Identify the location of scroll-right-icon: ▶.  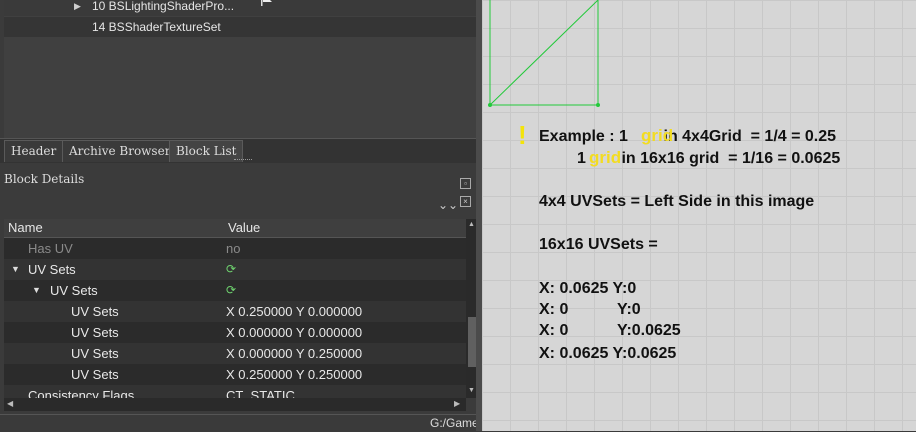
(457, 403).